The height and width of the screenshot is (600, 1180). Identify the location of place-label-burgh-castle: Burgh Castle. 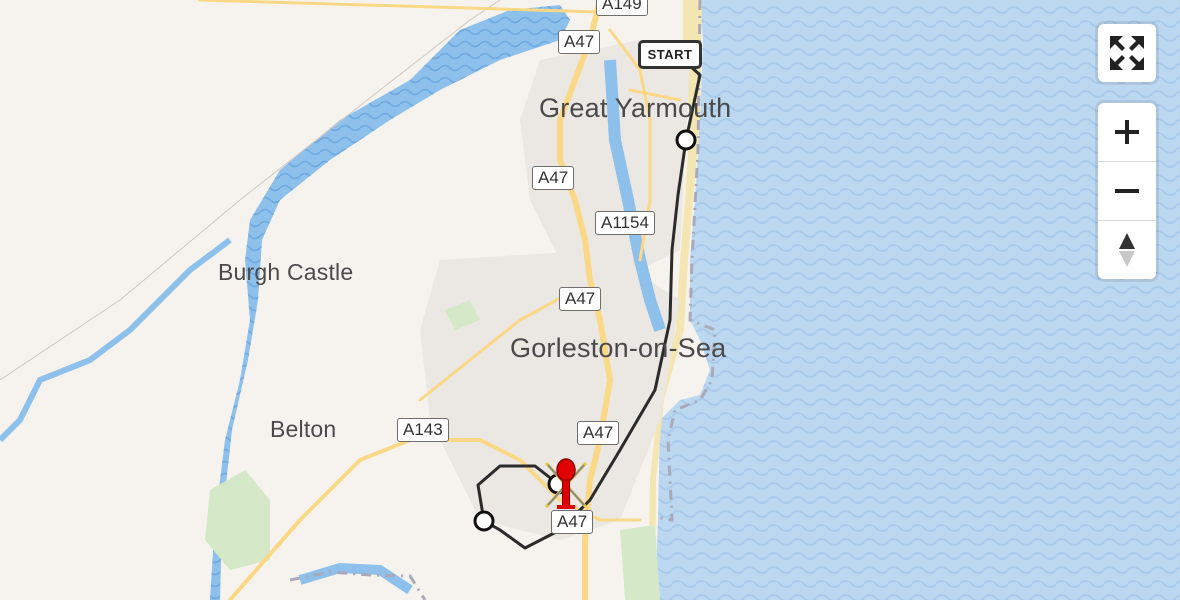
(286, 272).